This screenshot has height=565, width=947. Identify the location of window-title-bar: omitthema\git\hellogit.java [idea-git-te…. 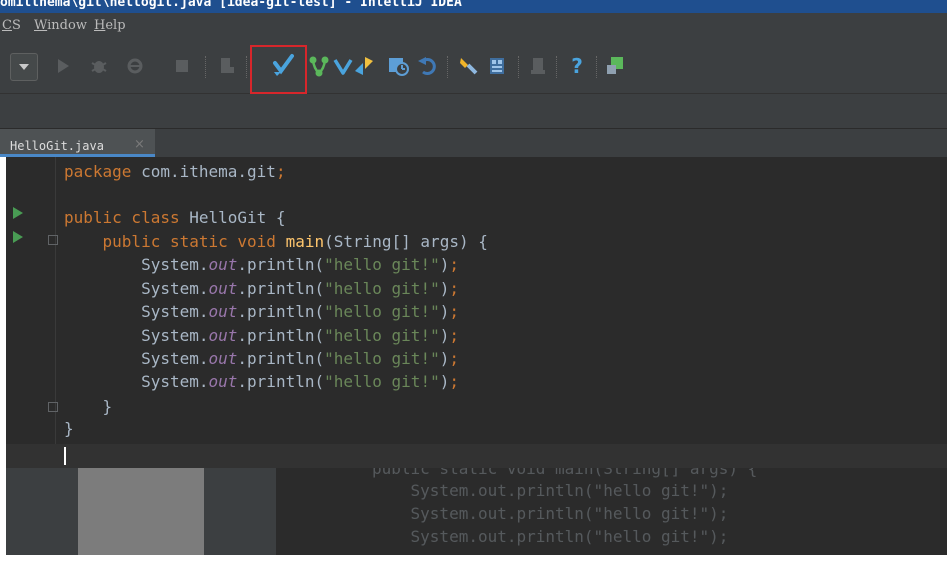
(473, 6).